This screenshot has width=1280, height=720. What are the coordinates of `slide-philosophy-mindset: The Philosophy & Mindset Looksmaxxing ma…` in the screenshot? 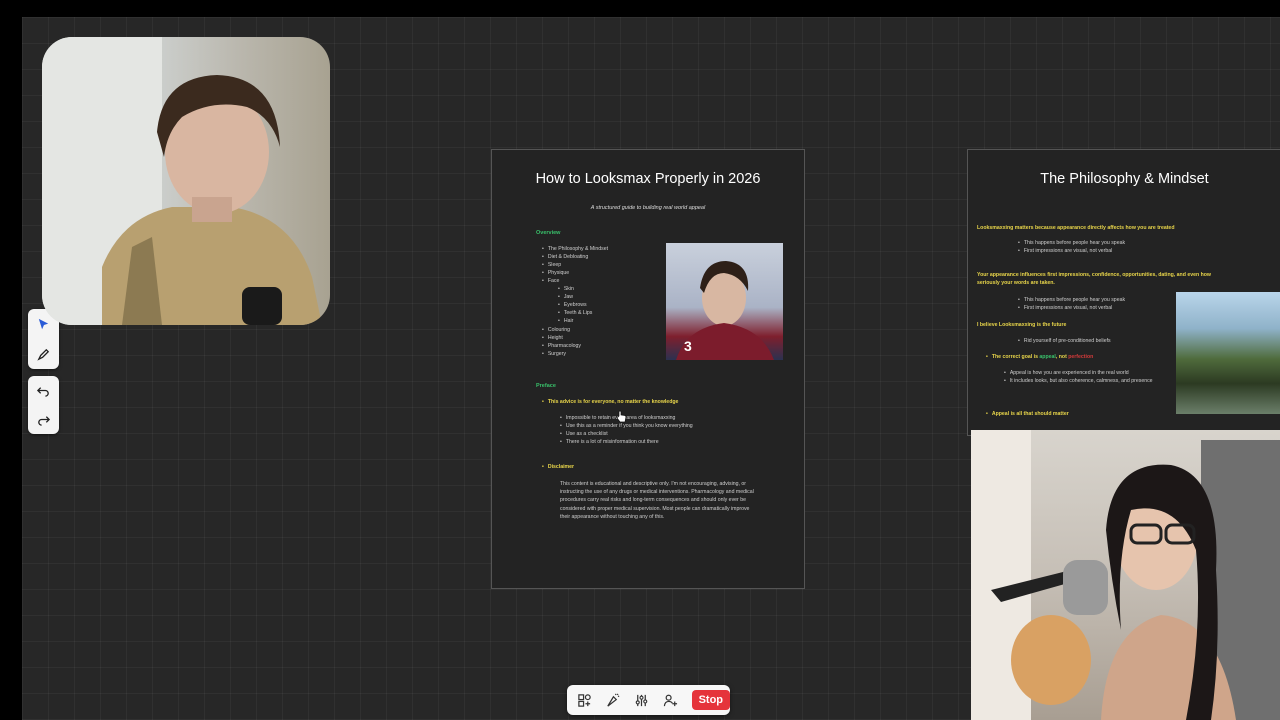 It's located at (1123, 292).